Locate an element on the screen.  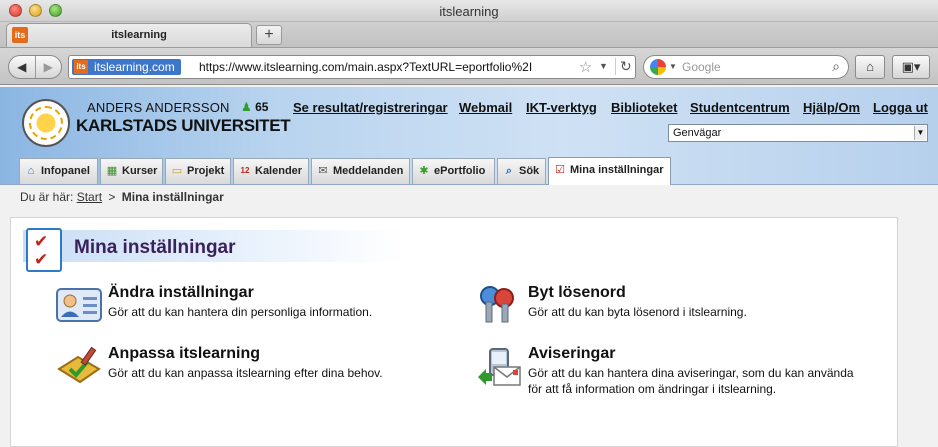
breadcrumb-start-link: Start is located at coordinates (89, 197).